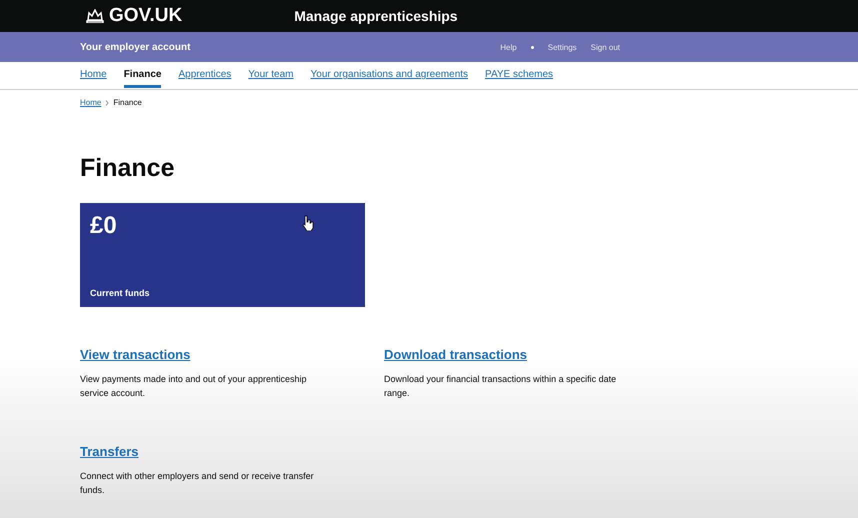 The height and width of the screenshot is (518, 858). Describe the element at coordinates (232, 451) in the screenshot. I see `action-link: Transfers` at that location.